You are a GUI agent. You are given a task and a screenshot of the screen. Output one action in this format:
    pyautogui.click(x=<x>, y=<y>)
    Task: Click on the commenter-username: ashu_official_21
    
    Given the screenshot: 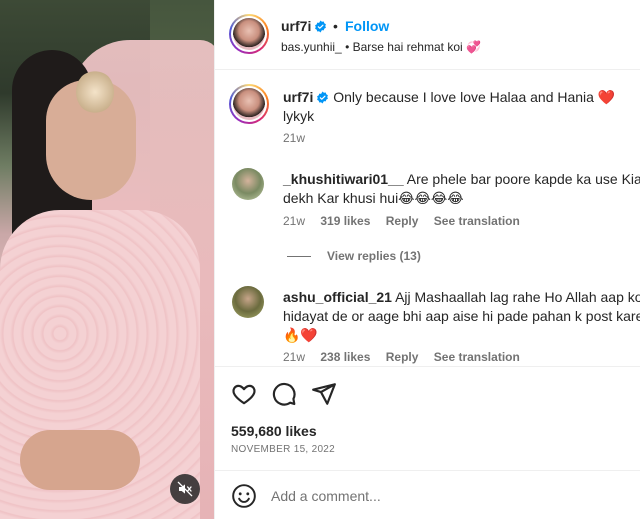 What is the action you would take?
    pyautogui.click(x=337, y=297)
    